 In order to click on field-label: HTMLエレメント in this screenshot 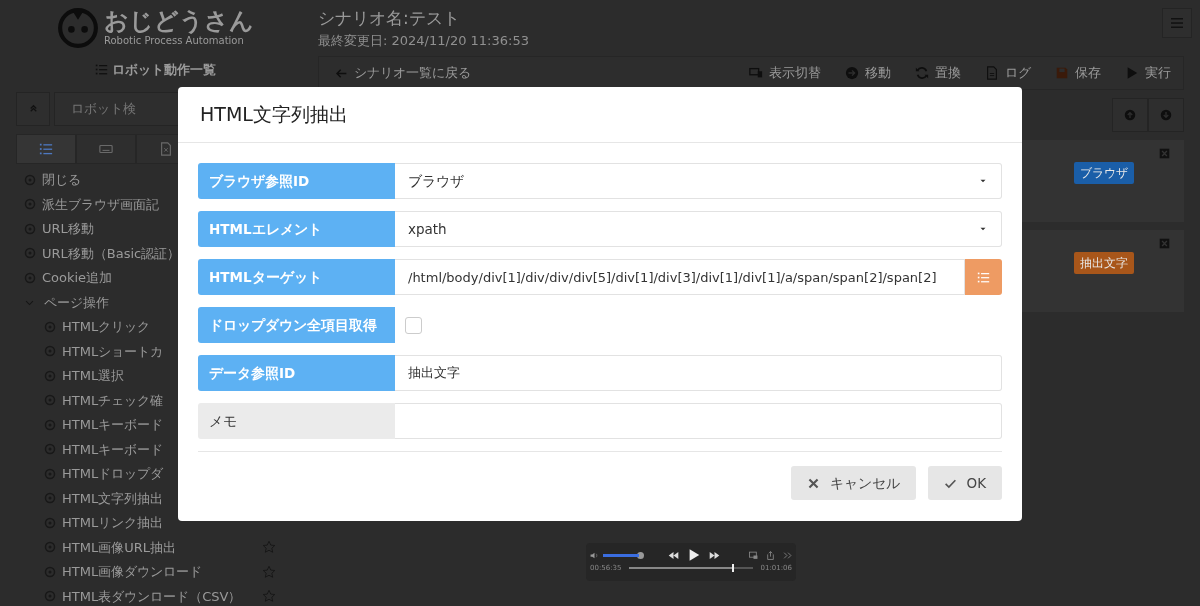, I will do `click(296, 229)`.